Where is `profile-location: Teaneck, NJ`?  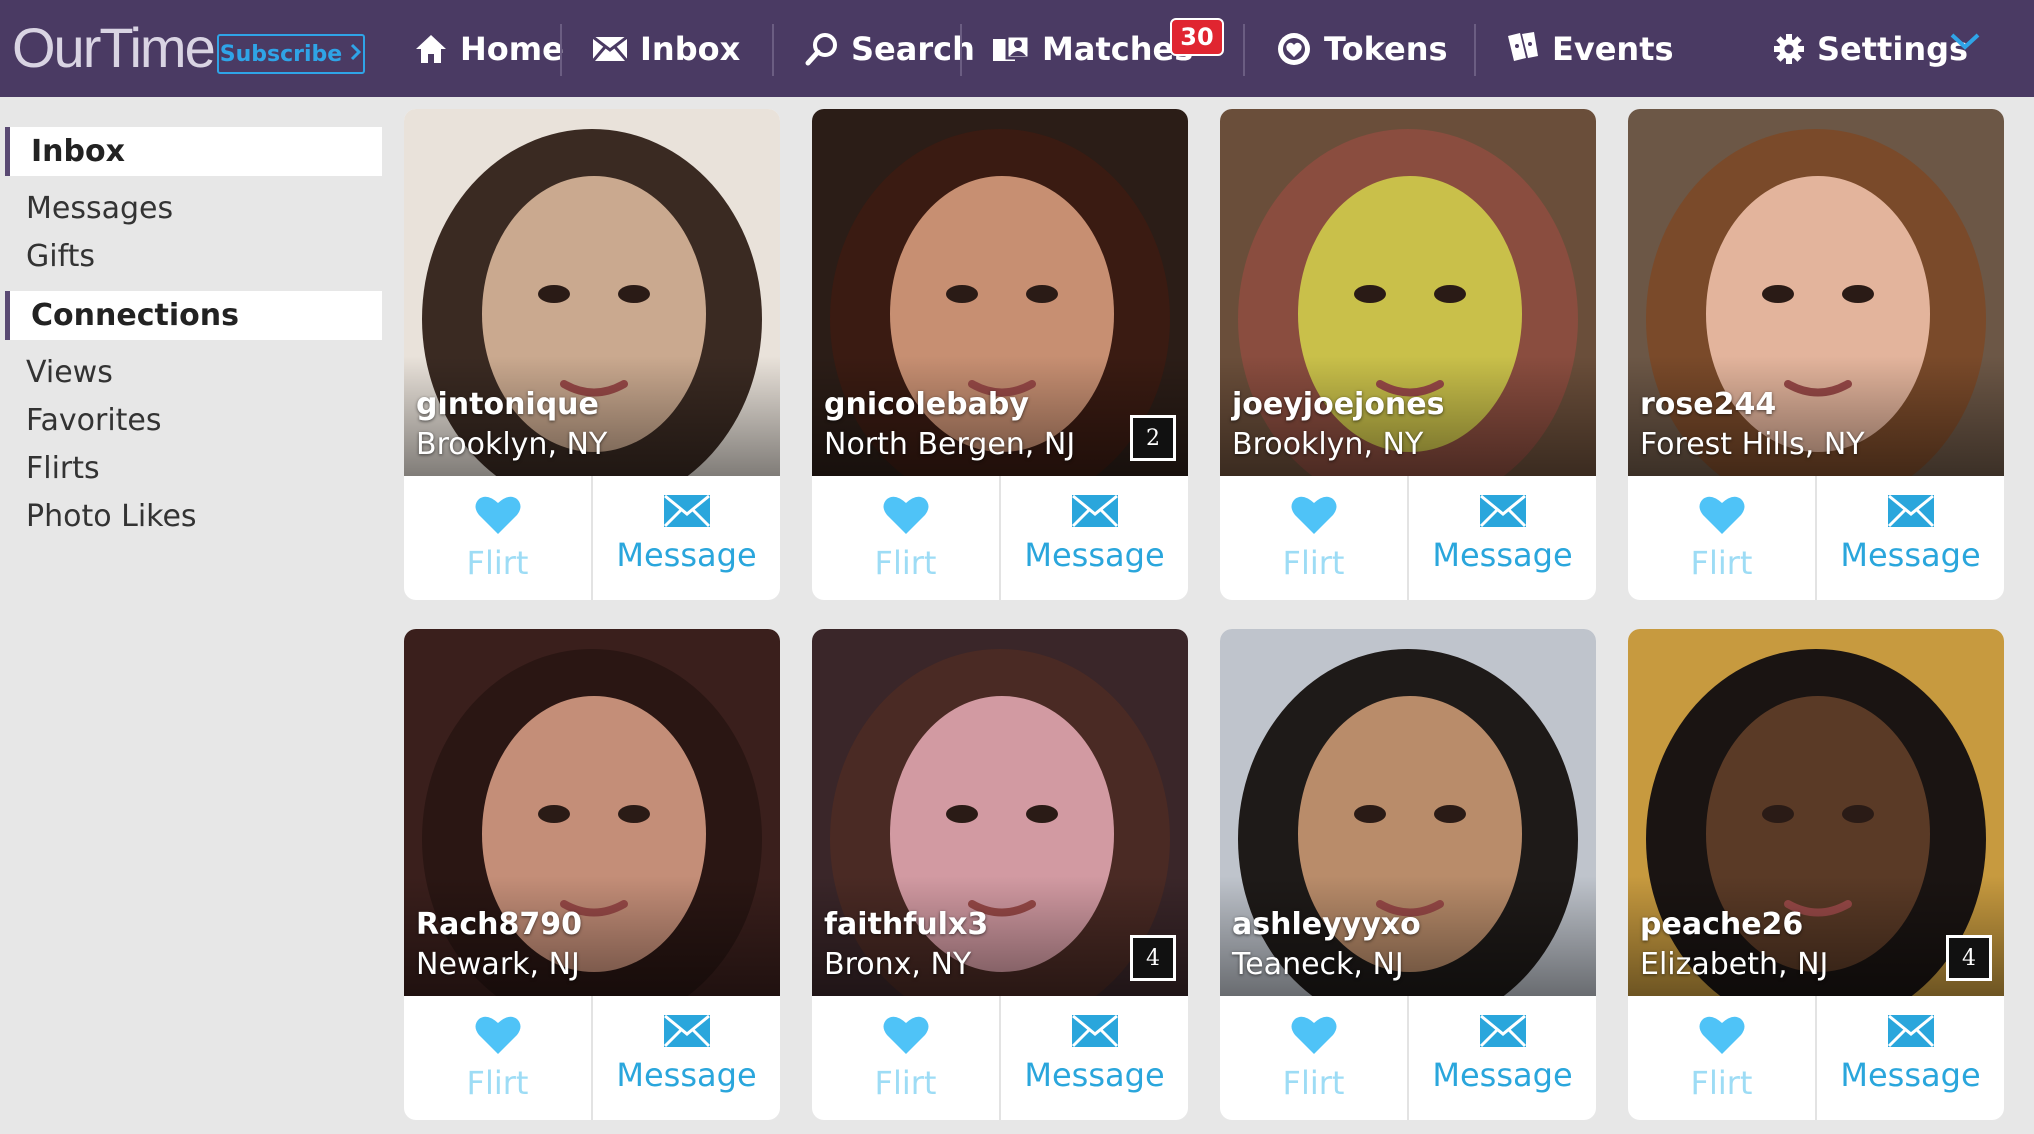
profile-location: Teaneck, NJ is located at coordinates (1318, 964).